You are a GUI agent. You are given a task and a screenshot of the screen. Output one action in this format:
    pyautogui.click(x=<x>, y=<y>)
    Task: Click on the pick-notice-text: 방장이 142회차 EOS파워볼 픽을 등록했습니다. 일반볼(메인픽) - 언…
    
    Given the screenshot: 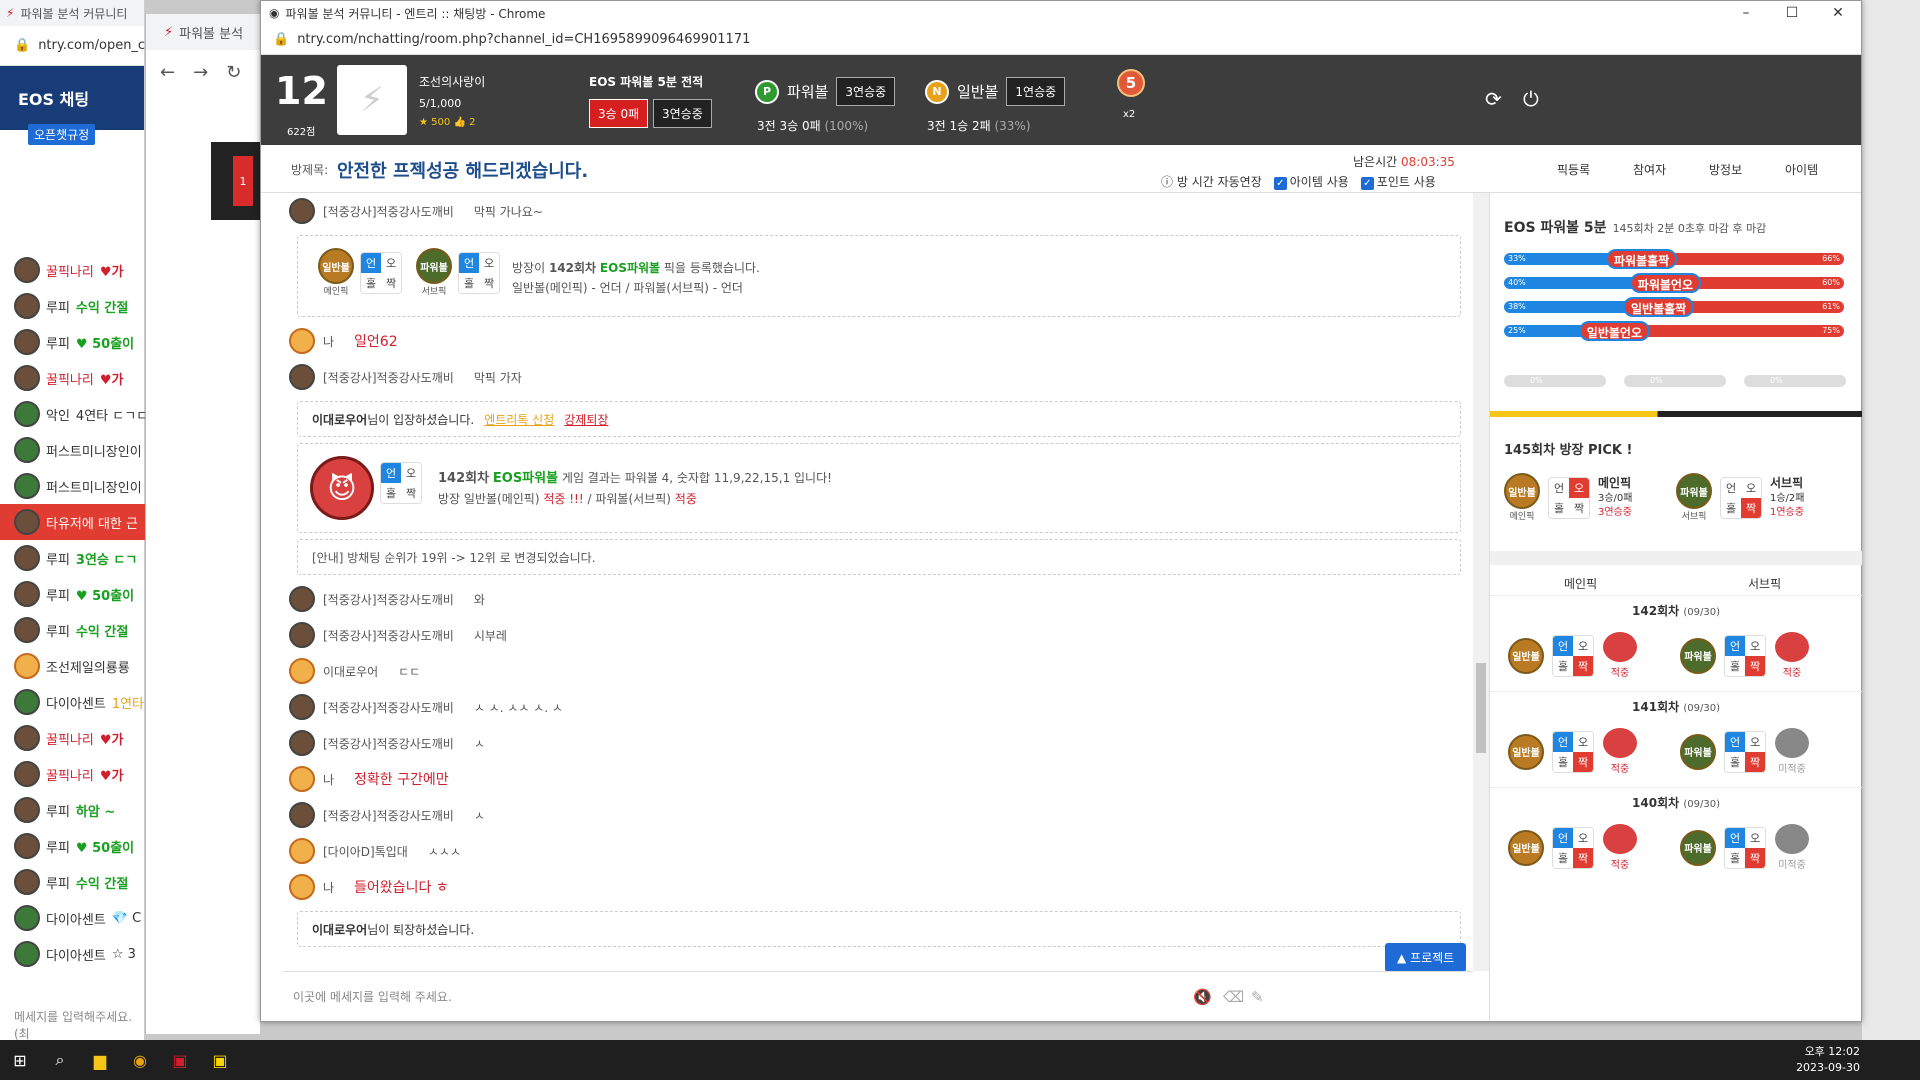 What is the action you would take?
    pyautogui.click(x=636, y=278)
    